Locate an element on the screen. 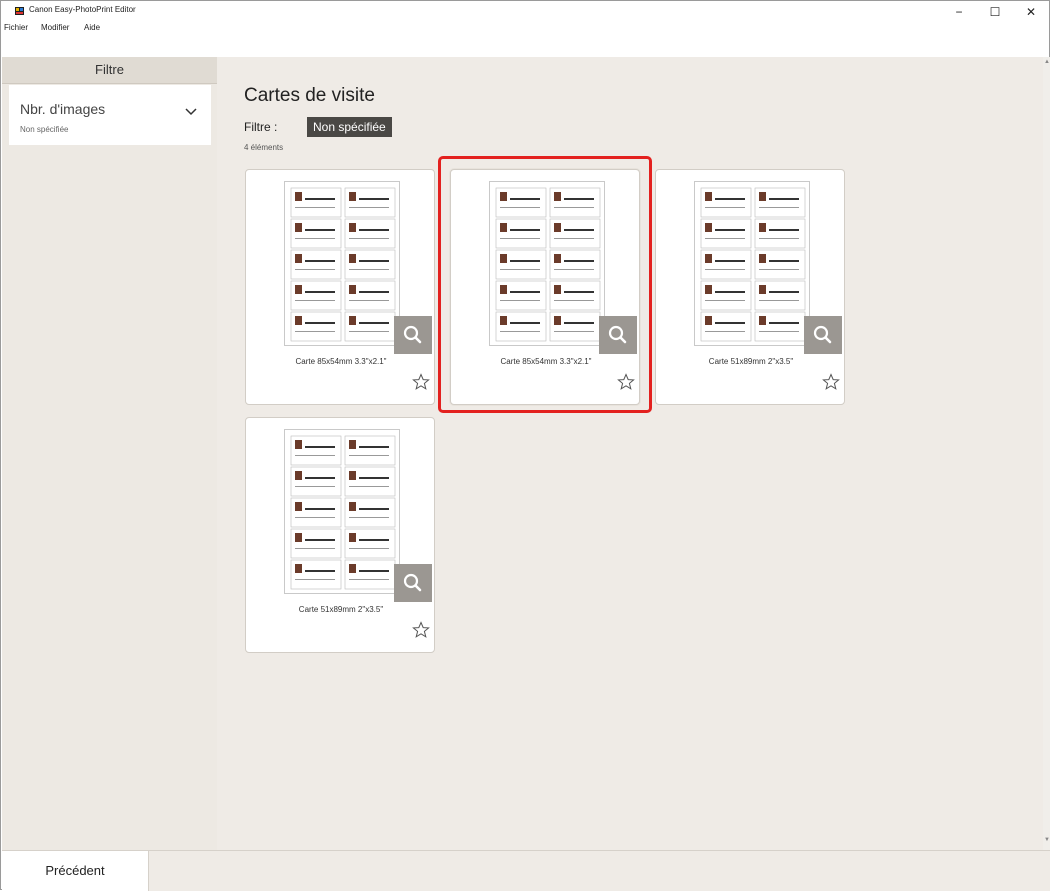 The image size is (1050, 891). filter-title: Nbr. d'images is located at coordinates (63, 109).